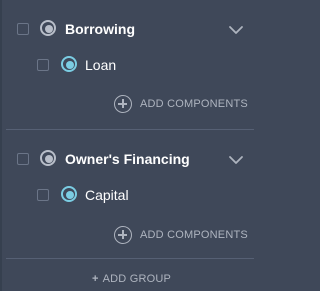 Image resolution: width=320 pixels, height=291 pixels. I want to click on list-item-capital: Capital, so click(128, 194).